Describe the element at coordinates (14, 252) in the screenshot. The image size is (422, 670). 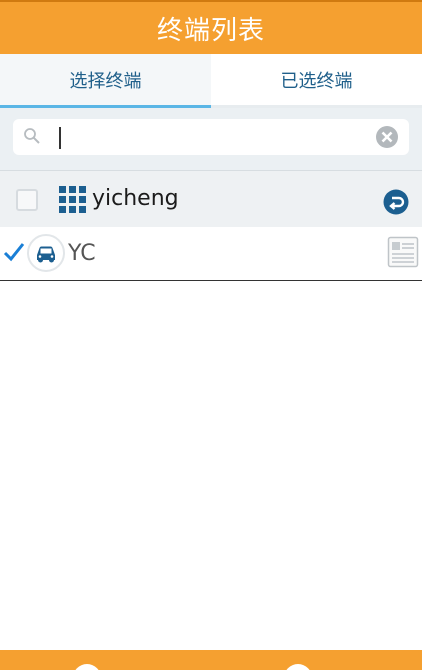
I see `checkmark-icon` at that location.